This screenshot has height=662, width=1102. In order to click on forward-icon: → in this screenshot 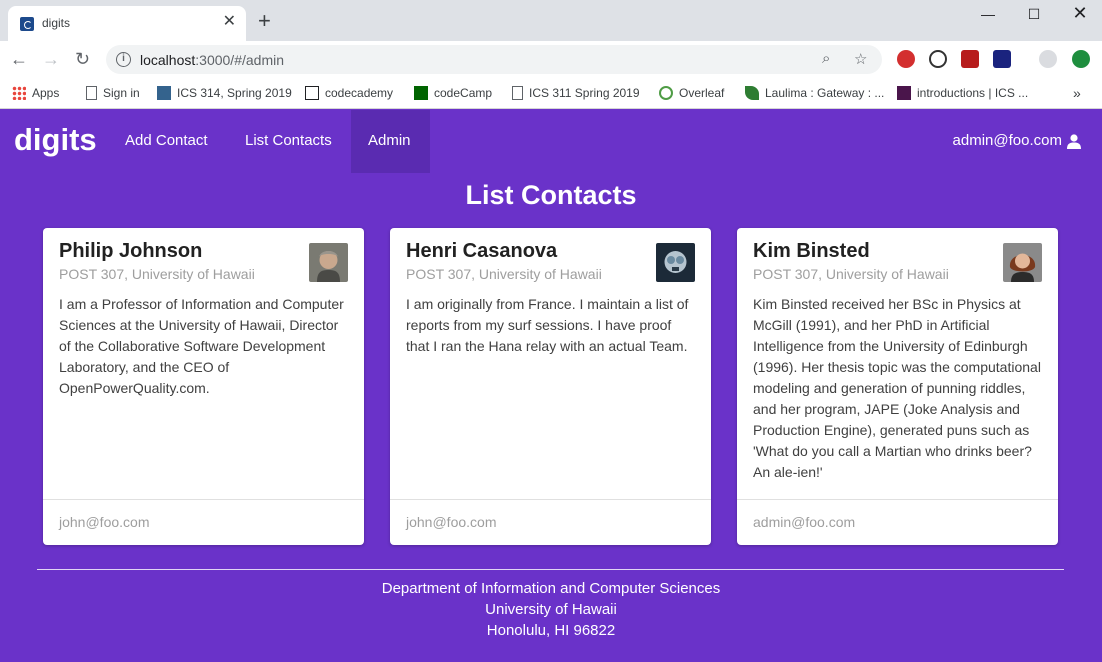, I will do `click(51, 59)`.